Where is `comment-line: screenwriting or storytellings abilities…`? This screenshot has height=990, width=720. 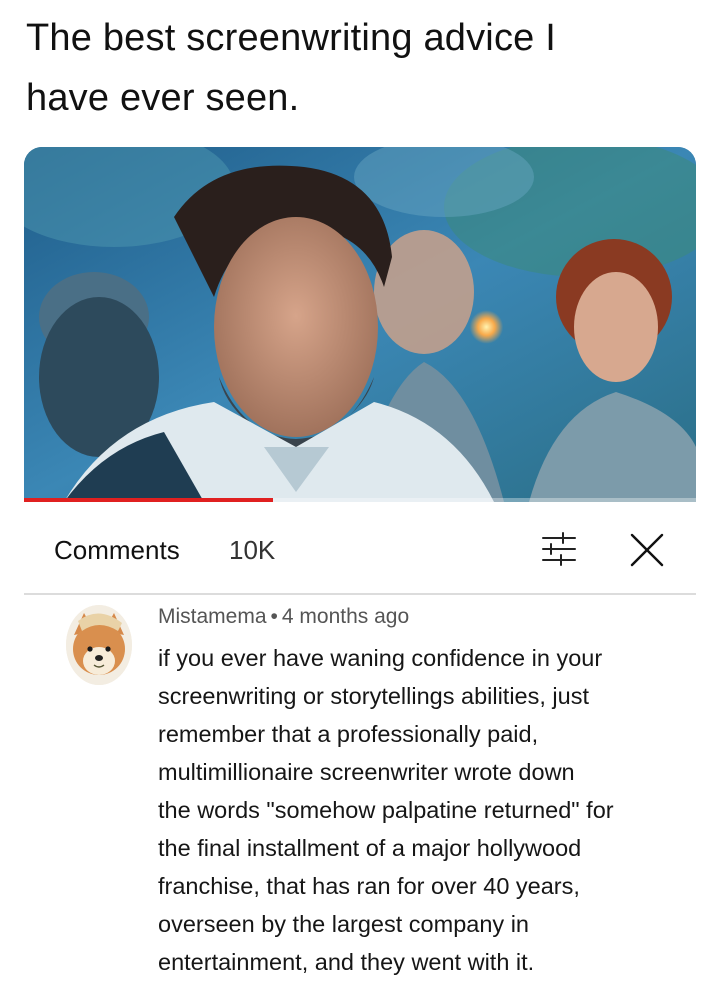 comment-line: screenwriting or storytellings abilities… is located at coordinates (373, 696).